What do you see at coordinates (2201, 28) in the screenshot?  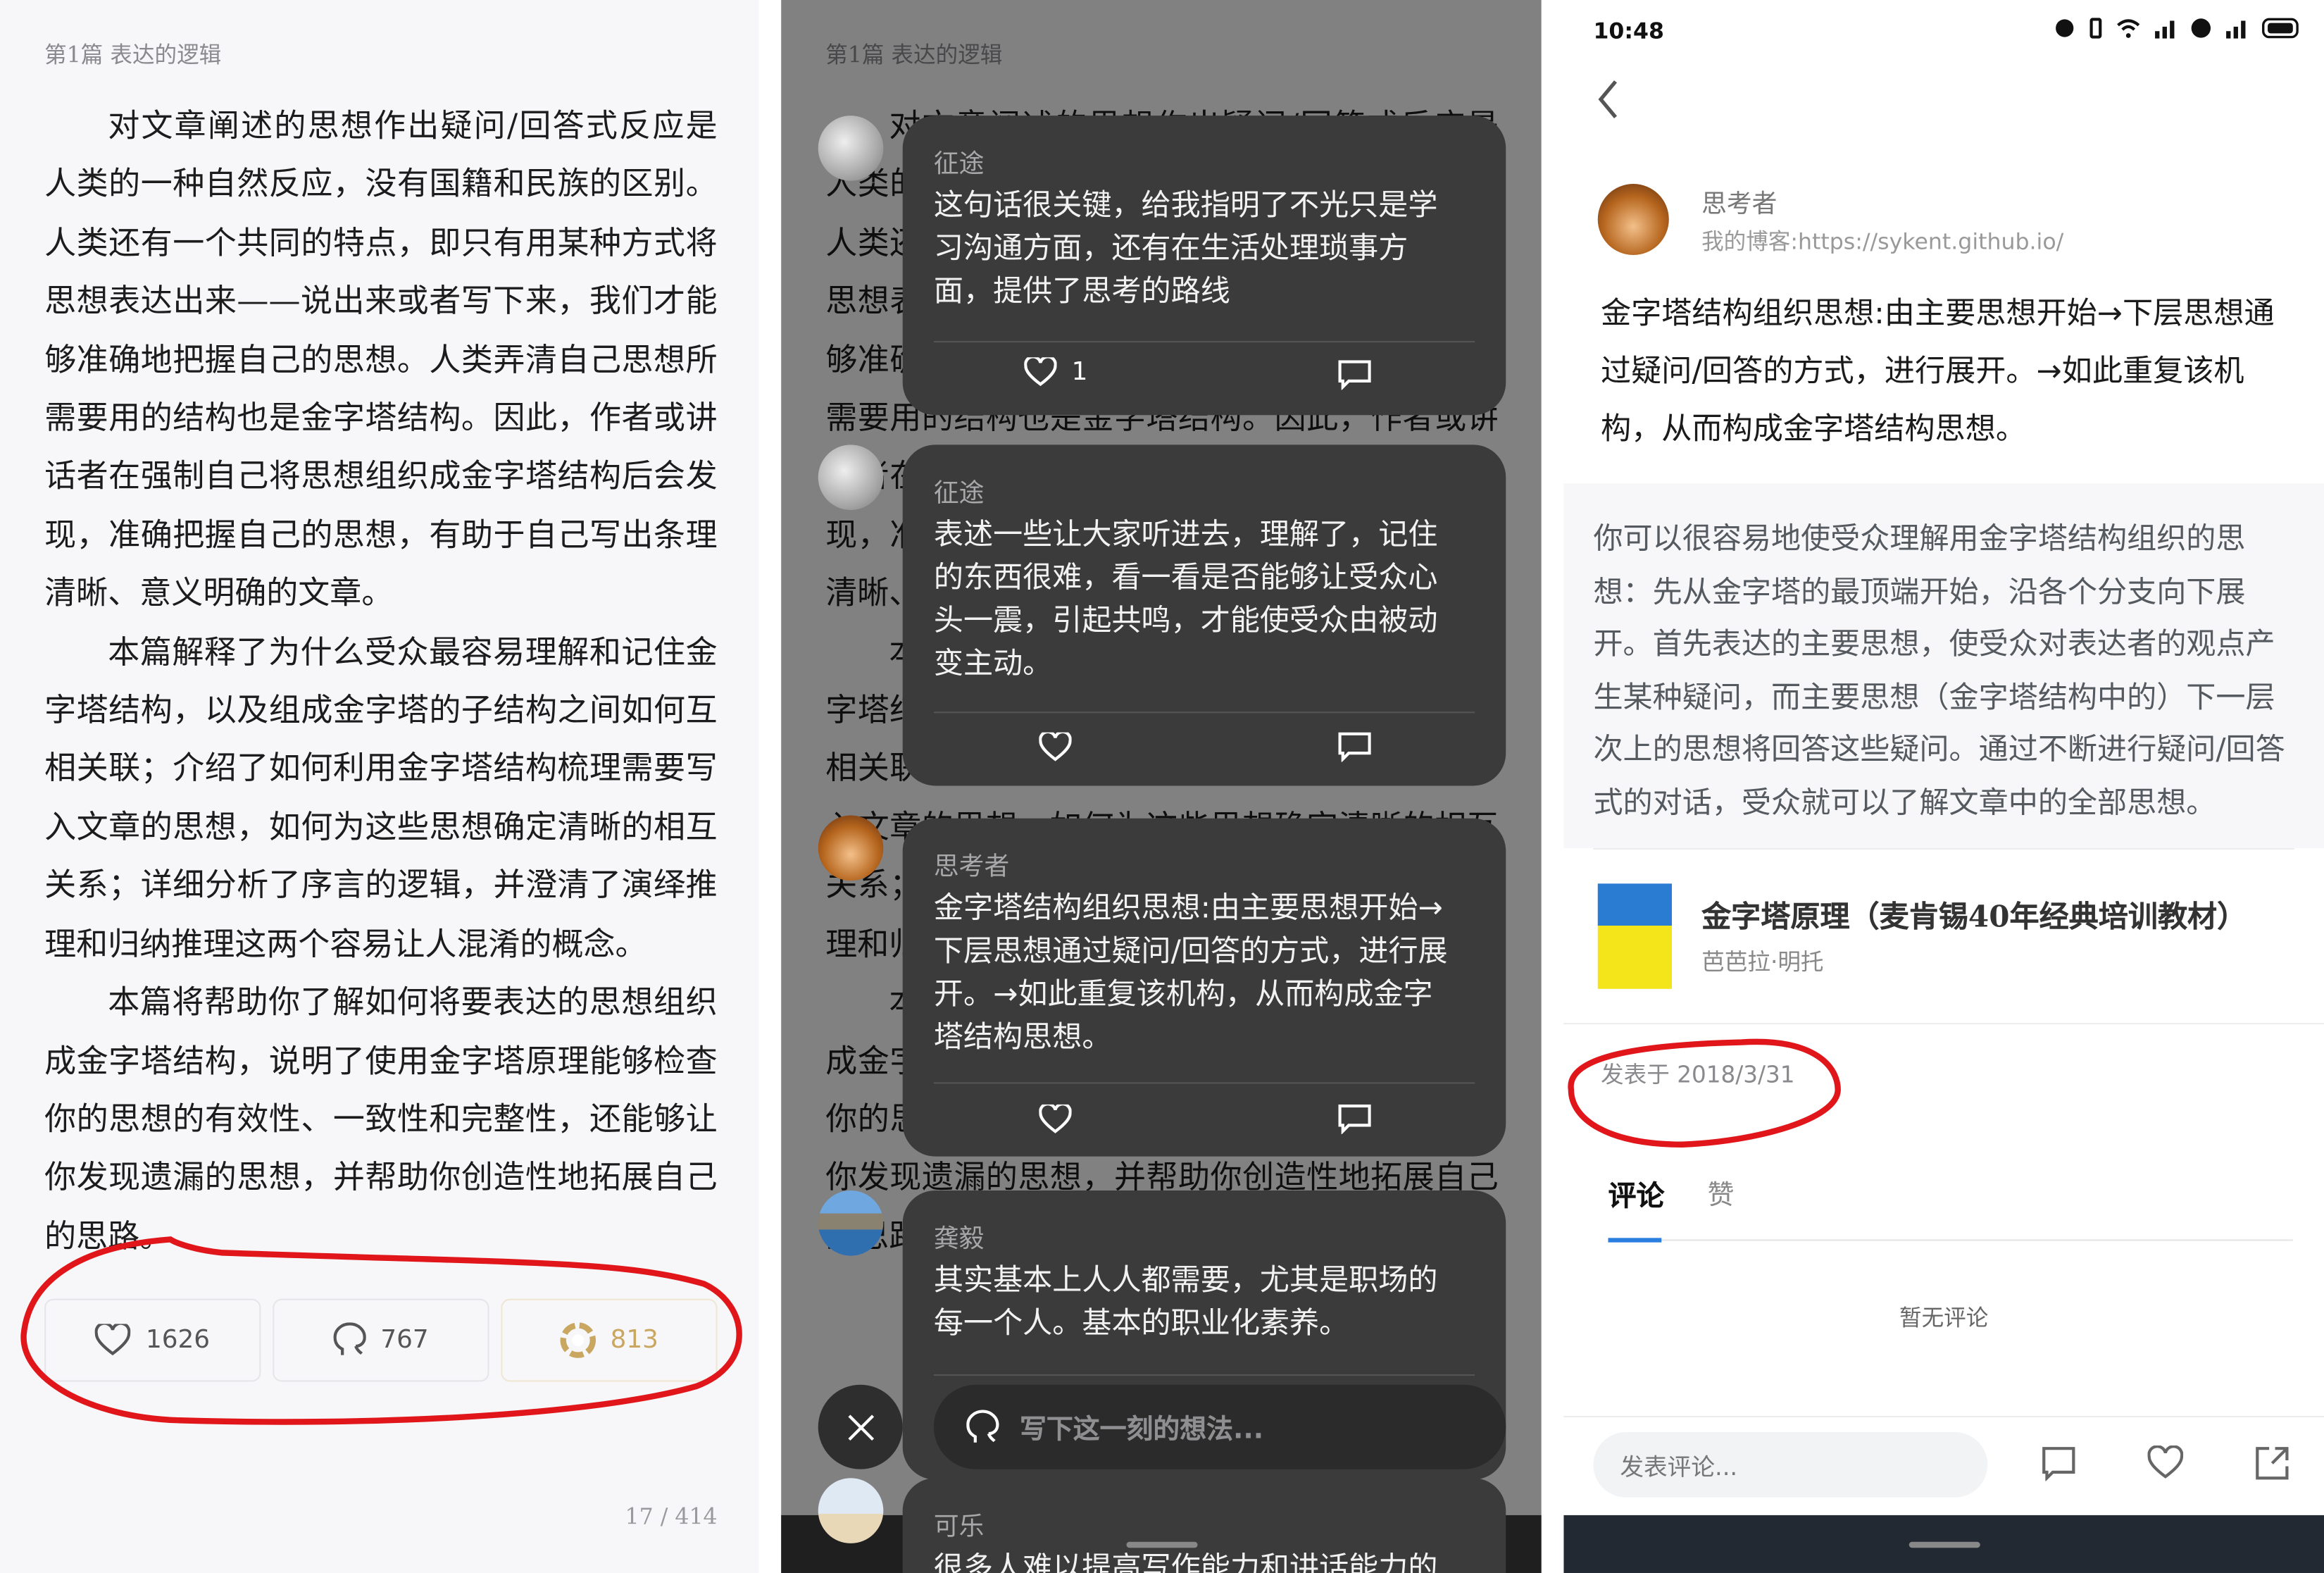 I see `hd-icon` at bounding box center [2201, 28].